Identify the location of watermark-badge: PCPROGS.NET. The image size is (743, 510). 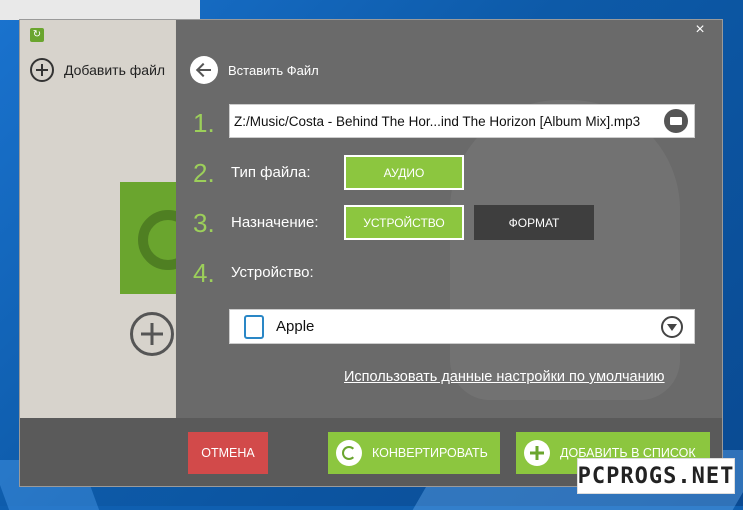
(656, 476).